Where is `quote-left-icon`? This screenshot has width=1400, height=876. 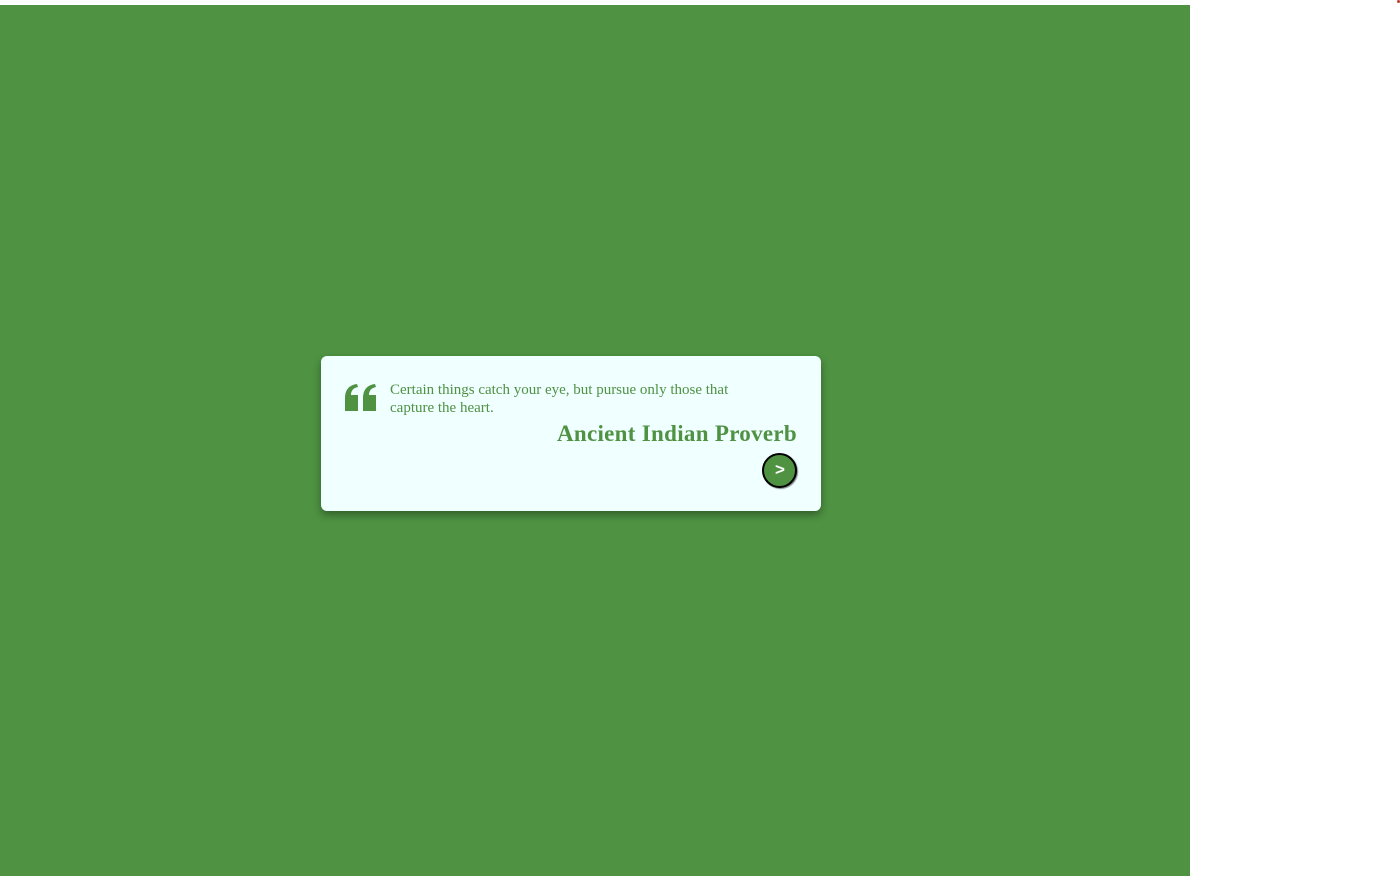
quote-left-icon is located at coordinates (362, 399).